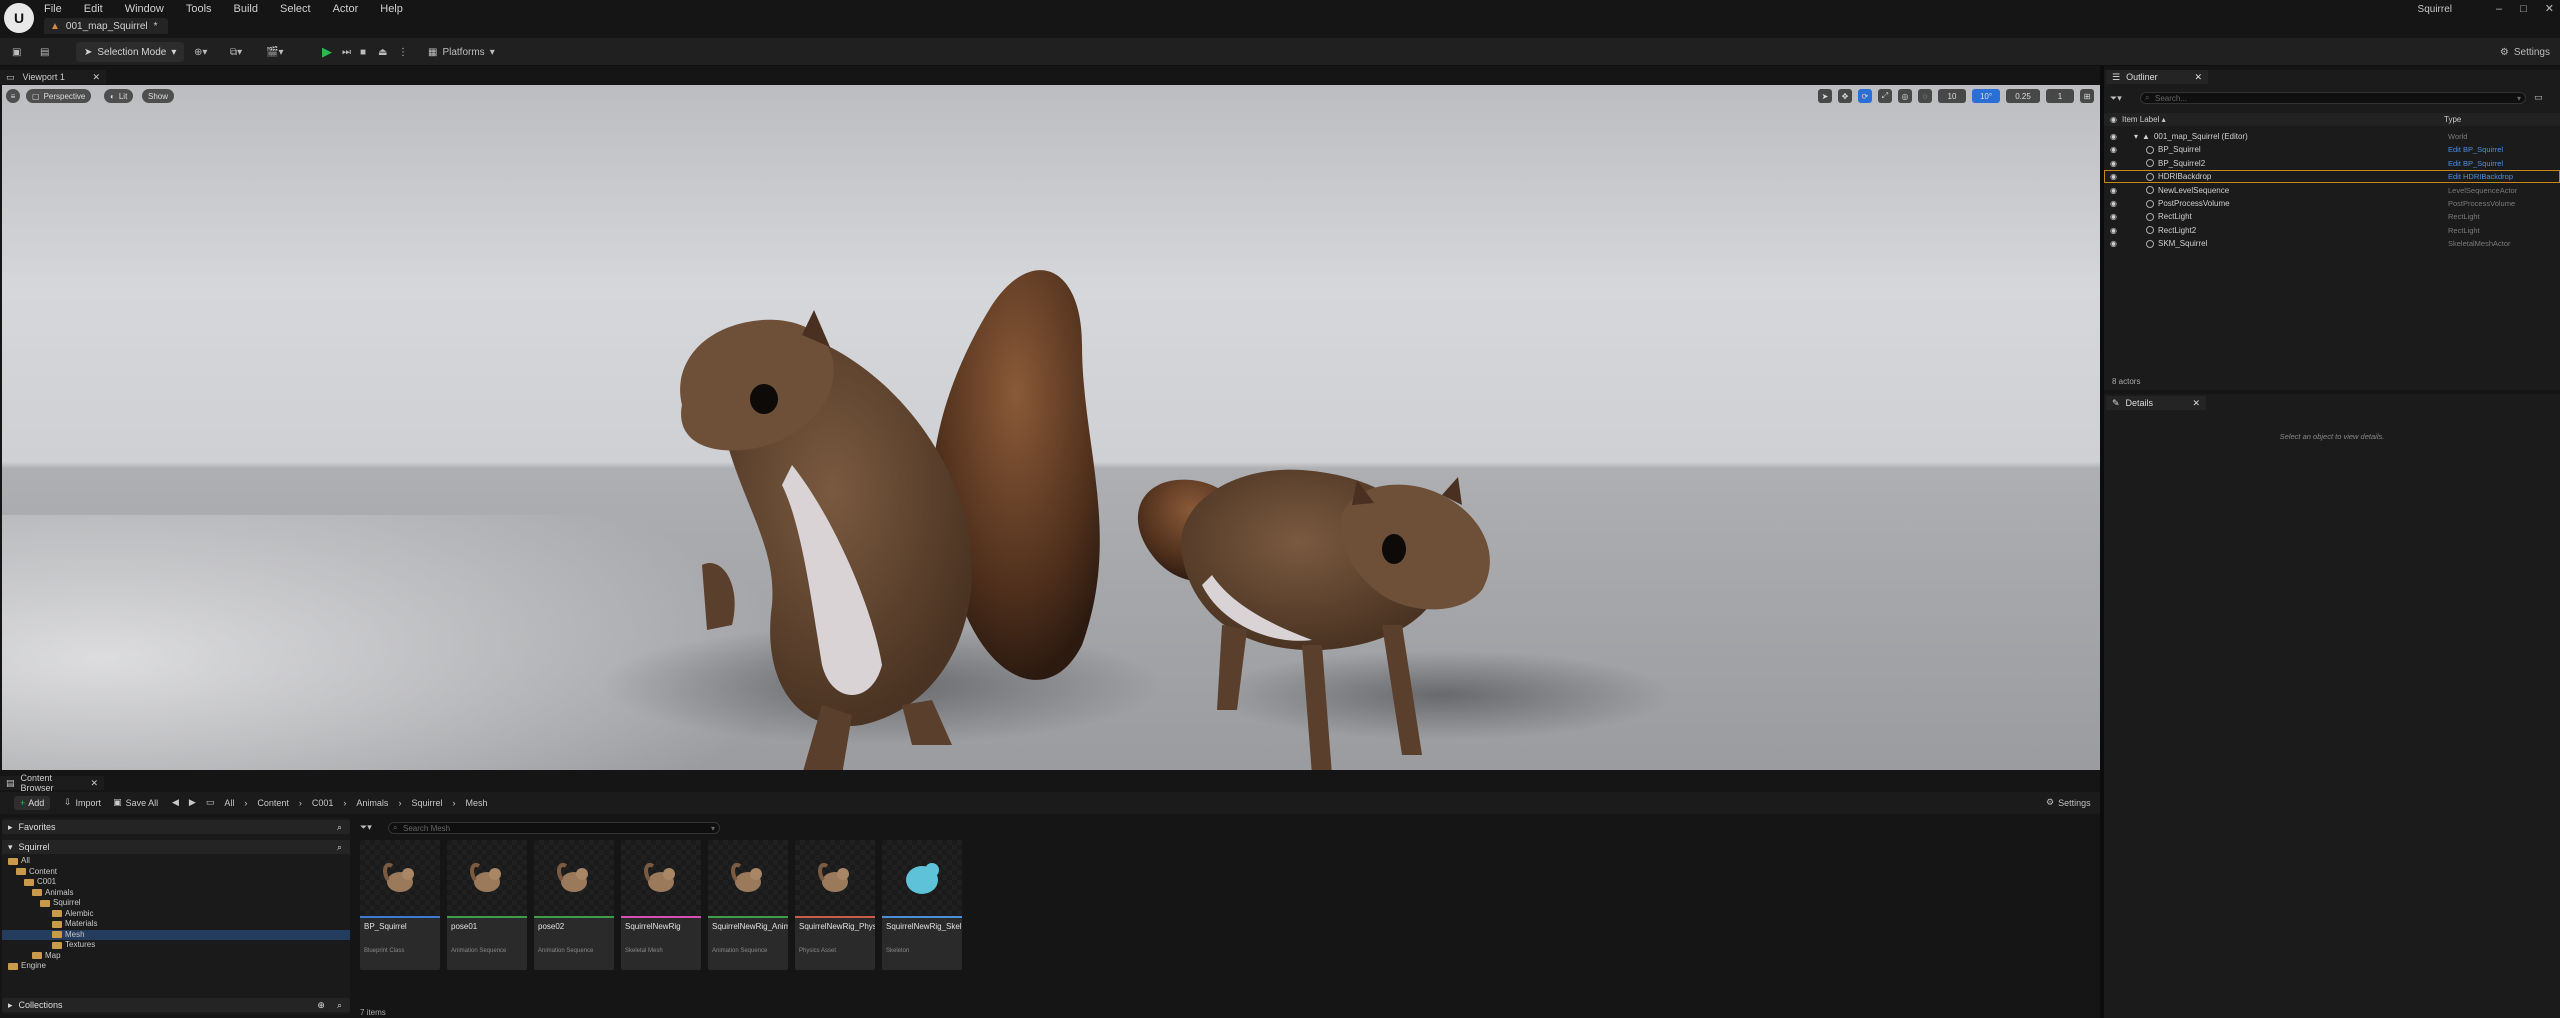 The width and height of the screenshot is (2560, 1018). Describe the element at coordinates (176, 945) in the screenshot. I see `tree-item: Textures` at that location.